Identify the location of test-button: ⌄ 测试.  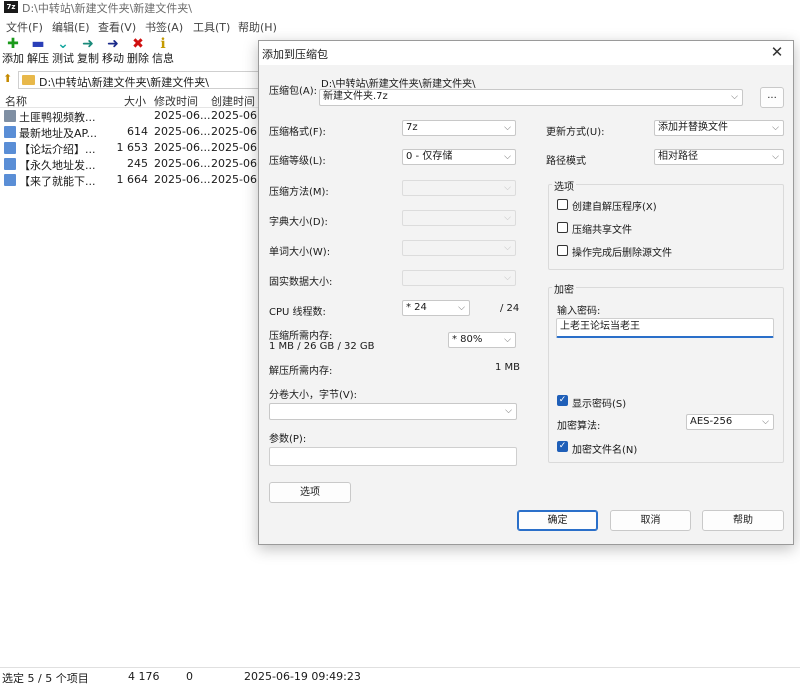
(63, 53).